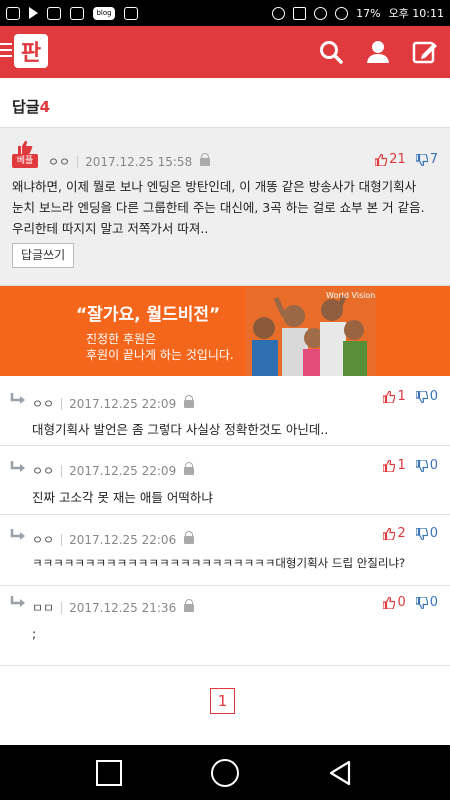 This screenshot has width=450, height=800. Describe the element at coordinates (219, 563) in the screenshot. I see `reply-text: ㅋㅋㅋㅋㅋㅋㅋㅋㅋㅋㅋㅋㅋㅋㅋㅋㅋㅋㅋㅋㅋㅋㅋ대형기획사 드립 안질리냐?` at that location.